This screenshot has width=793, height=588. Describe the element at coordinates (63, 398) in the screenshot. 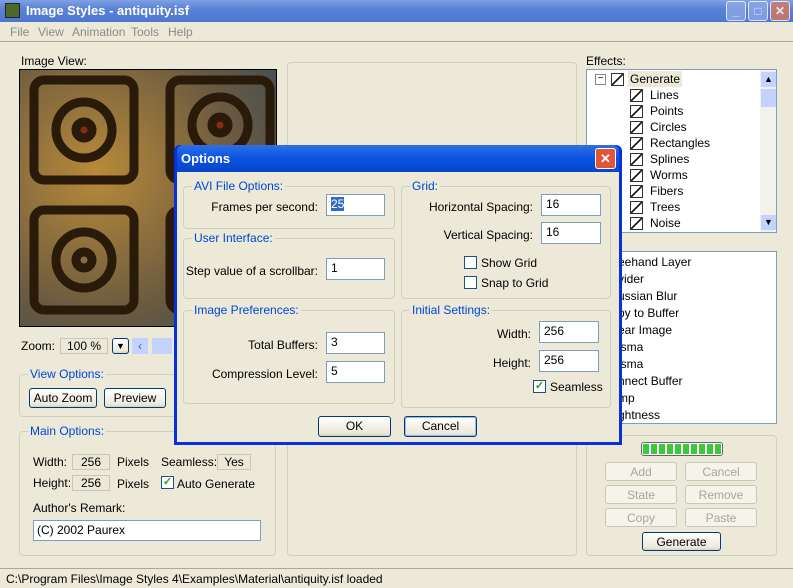

I see `auto-zoom-button: Auto Zoom` at that location.